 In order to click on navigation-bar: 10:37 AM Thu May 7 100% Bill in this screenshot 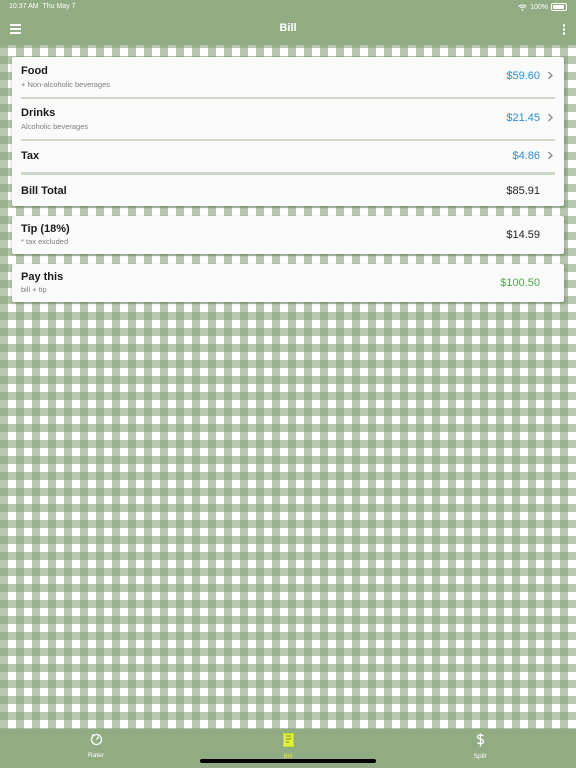, I will do `click(288, 22)`.